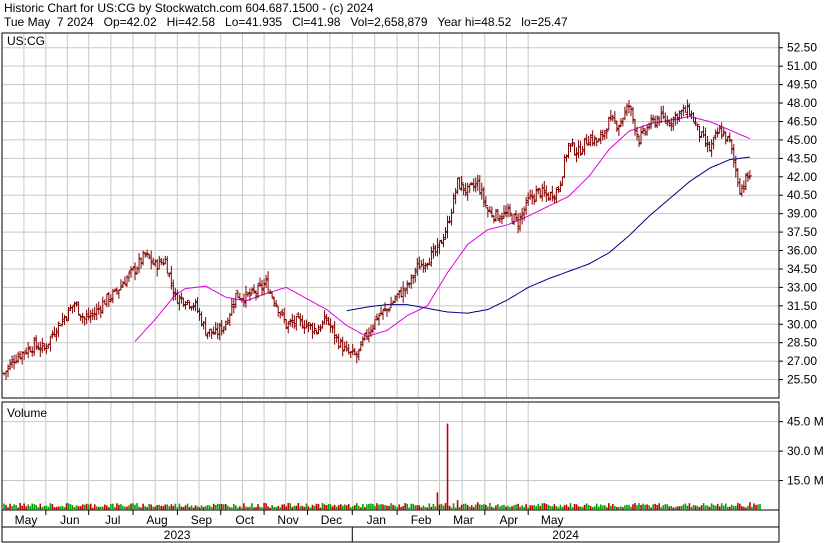 This screenshot has width=830, height=543. Describe the element at coordinates (27, 413) in the screenshot. I see `volume-label: Volume` at that location.